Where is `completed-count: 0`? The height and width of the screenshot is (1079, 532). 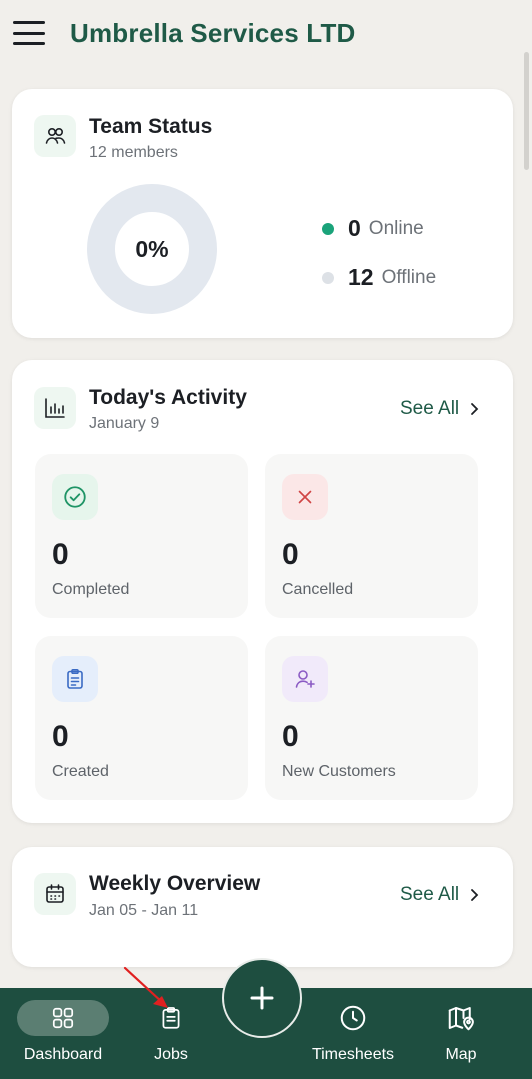
completed-count: 0 is located at coordinates (60, 554).